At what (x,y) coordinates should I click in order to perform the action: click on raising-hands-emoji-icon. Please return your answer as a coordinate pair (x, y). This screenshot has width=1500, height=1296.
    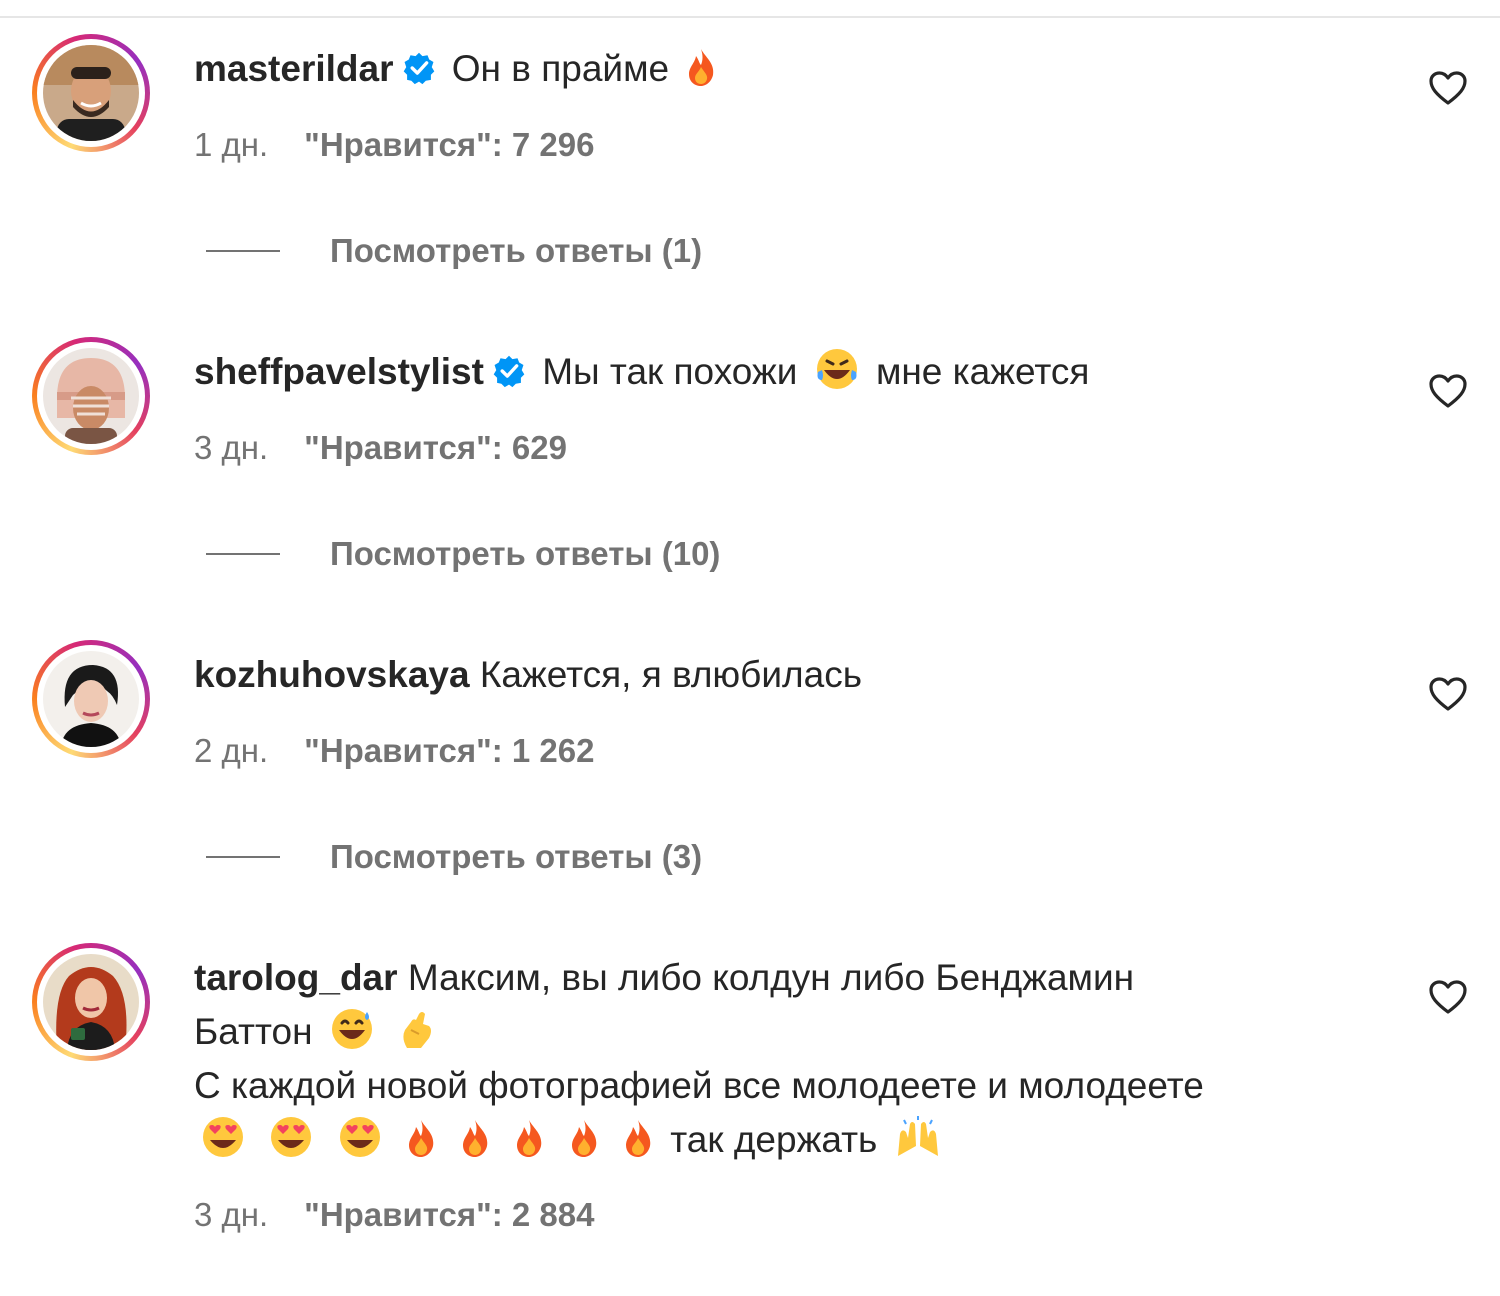
    Looking at the image, I should click on (917, 1136).